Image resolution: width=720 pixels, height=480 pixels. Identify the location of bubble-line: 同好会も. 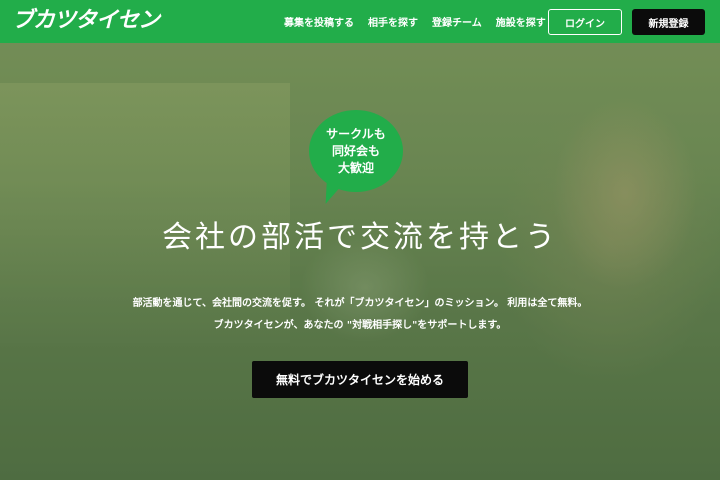
(355, 150).